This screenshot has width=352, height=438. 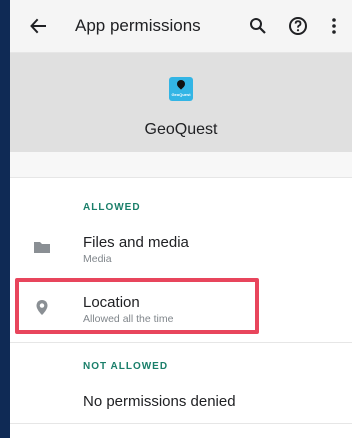 What do you see at coordinates (334, 26) in the screenshot?
I see `more-vert-icon` at bounding box center [334, 26].